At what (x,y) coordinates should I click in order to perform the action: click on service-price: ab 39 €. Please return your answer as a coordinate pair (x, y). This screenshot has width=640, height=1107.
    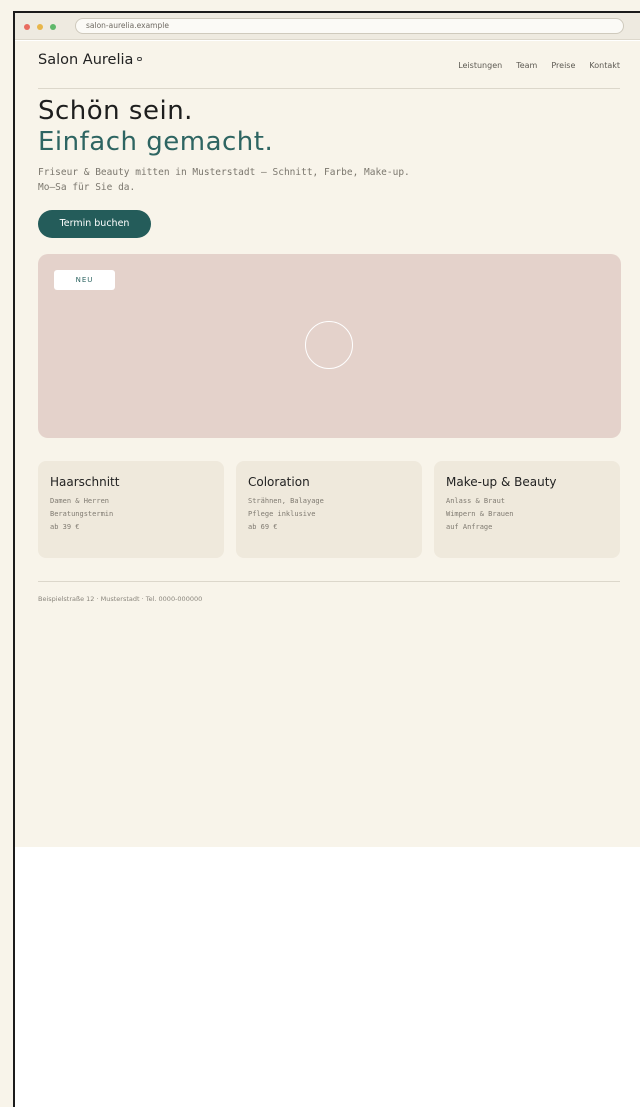
    Looking at the image, I should click on (65, 527).